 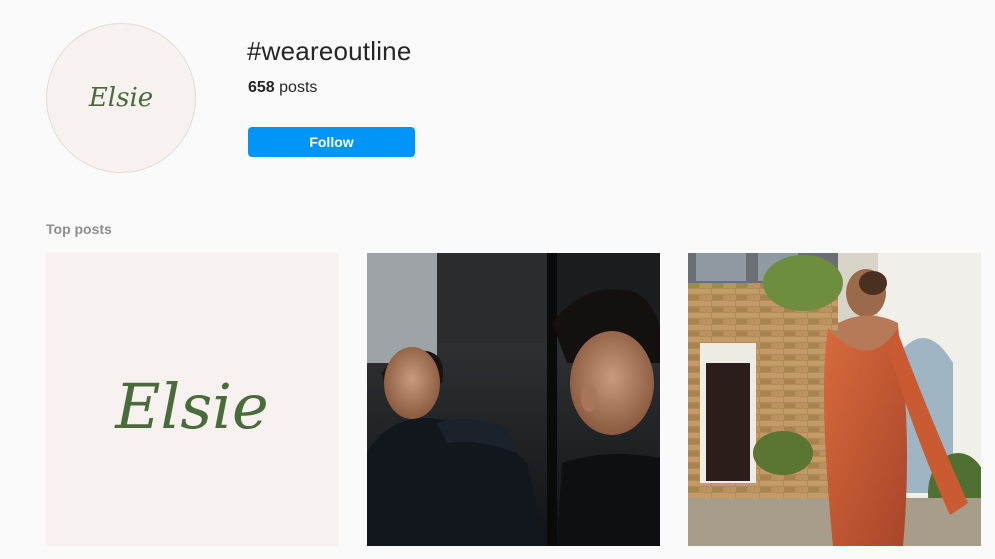 What do you see at coordinates (331, 142) in the screenshot?
I see `follow-button: Follow` at bounding box center [331, 142].